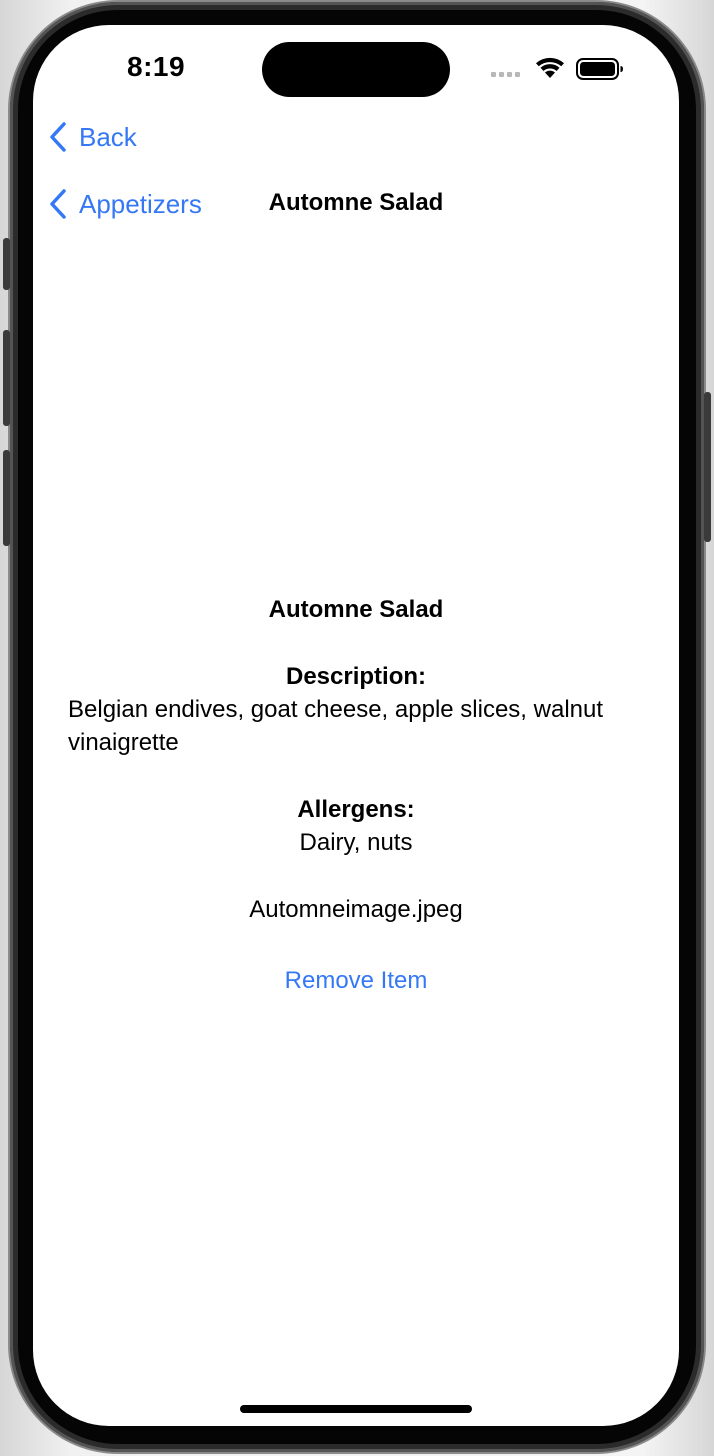  I want to click on wifi-icon, so click(550, 67).